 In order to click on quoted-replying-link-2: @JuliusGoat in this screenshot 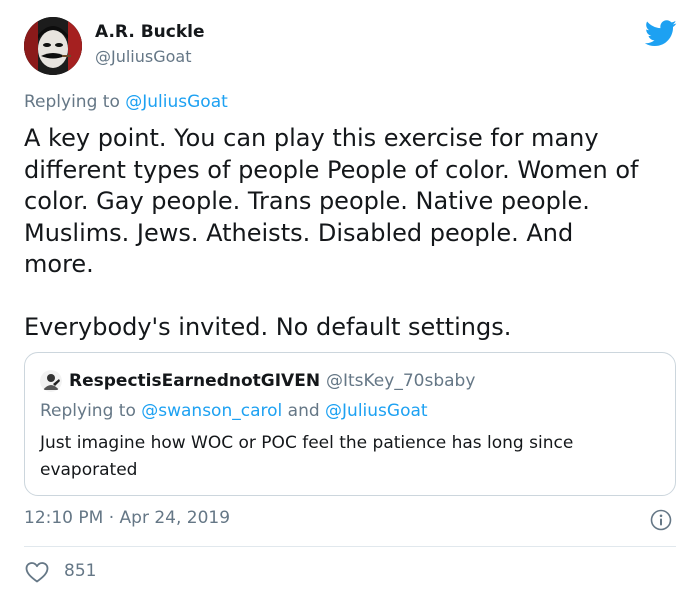, I will do `click(376, 411)`.